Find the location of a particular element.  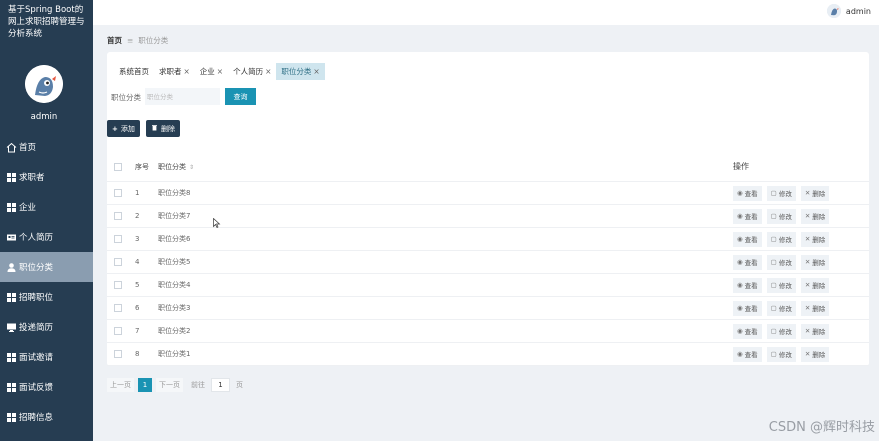

next-page-button: 下一页 is located at coordinates (169, 385).